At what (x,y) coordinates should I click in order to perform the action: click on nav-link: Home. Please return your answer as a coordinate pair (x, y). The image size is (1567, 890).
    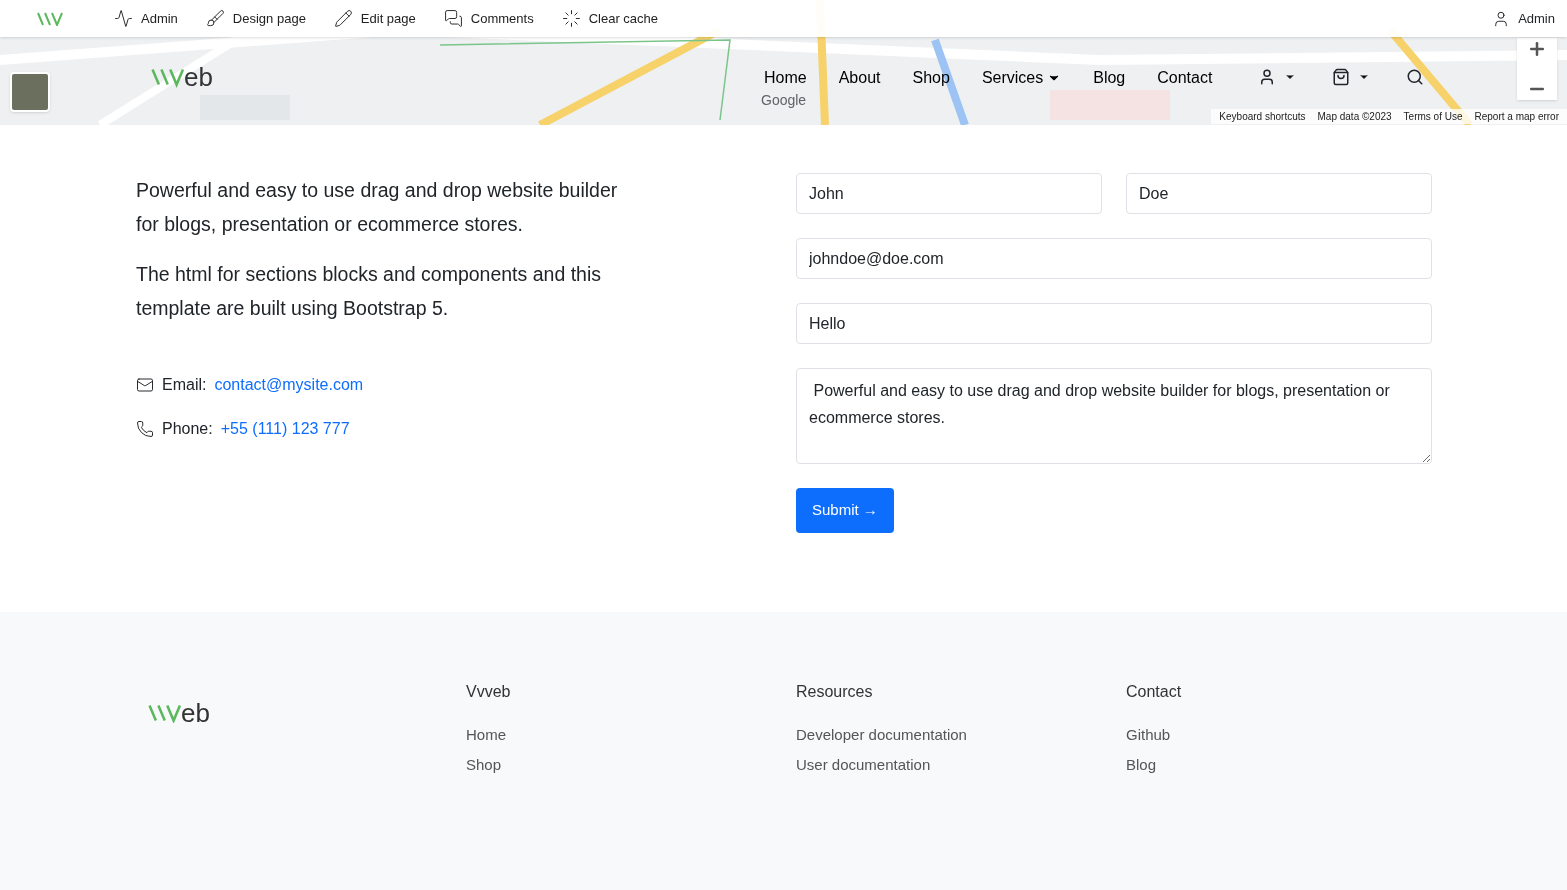
    Looking at the image, I should click on (785, 78).